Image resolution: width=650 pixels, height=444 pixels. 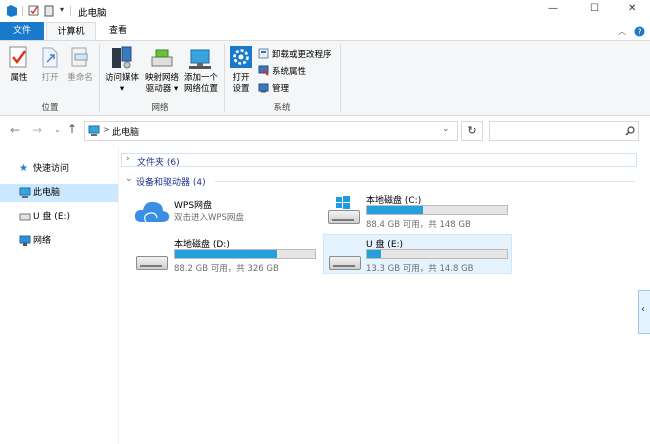 I want to click on drive-c: 本地磁盘 (C:) 88.4 GB 可用，共 148 GB, so click(x=417, y=211).